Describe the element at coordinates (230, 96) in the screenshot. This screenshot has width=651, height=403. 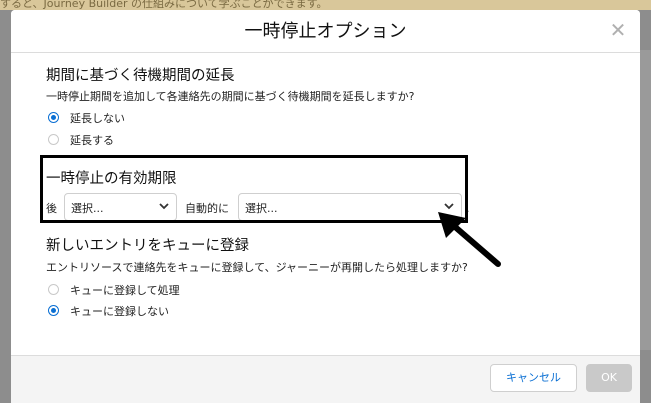
I see `extend-section-description: 一時停止期間を追加して各連絡先の期間に基づく待機期間を延長しますか?` at that location.